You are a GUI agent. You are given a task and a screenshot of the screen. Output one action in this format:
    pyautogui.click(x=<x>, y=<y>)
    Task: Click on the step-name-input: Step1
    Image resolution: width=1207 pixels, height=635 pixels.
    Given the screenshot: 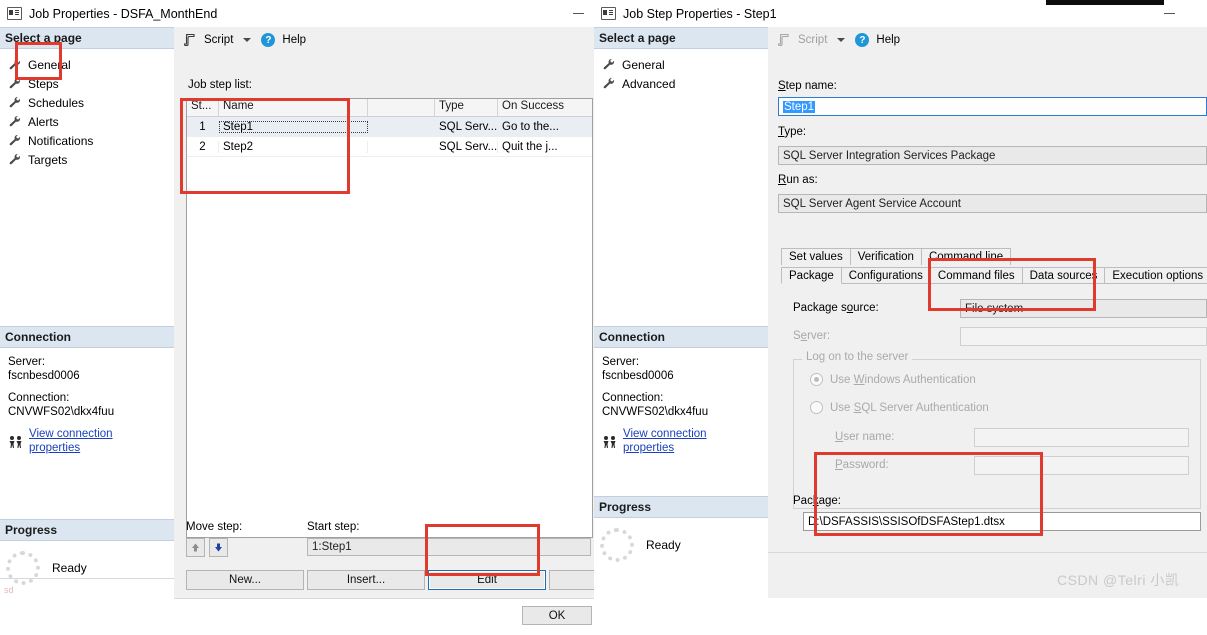 What is the action you would take?
    pyautogui.click(x=992, y=106)
    